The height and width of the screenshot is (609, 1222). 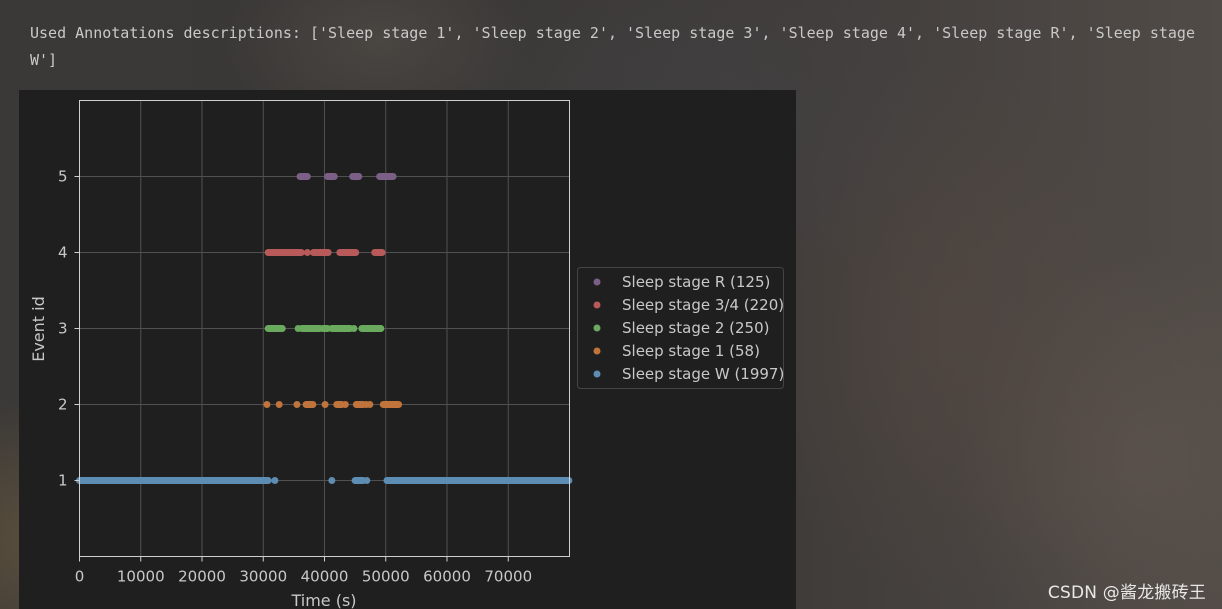 I want to click on y-tick-label: 3, so click(x=63, y=329).